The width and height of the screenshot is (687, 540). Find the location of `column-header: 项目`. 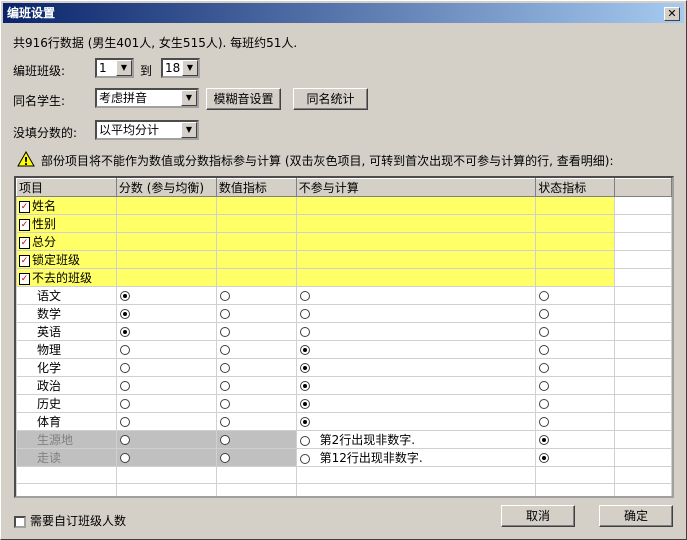

column-header: 项目 is located at coordinates (66, 187).